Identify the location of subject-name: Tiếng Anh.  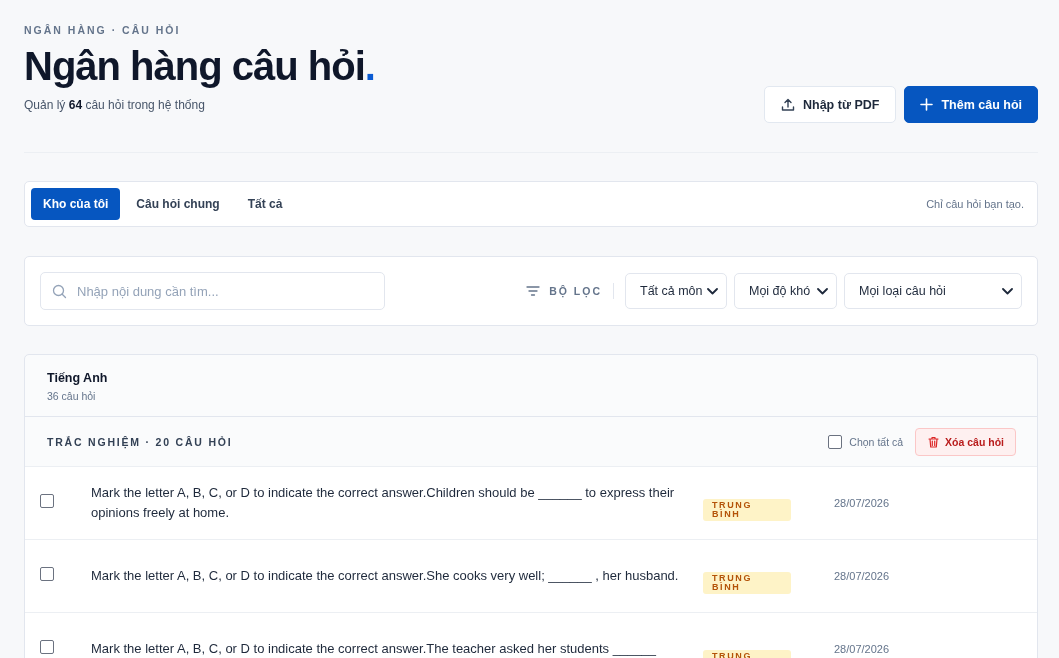
(78, 378).